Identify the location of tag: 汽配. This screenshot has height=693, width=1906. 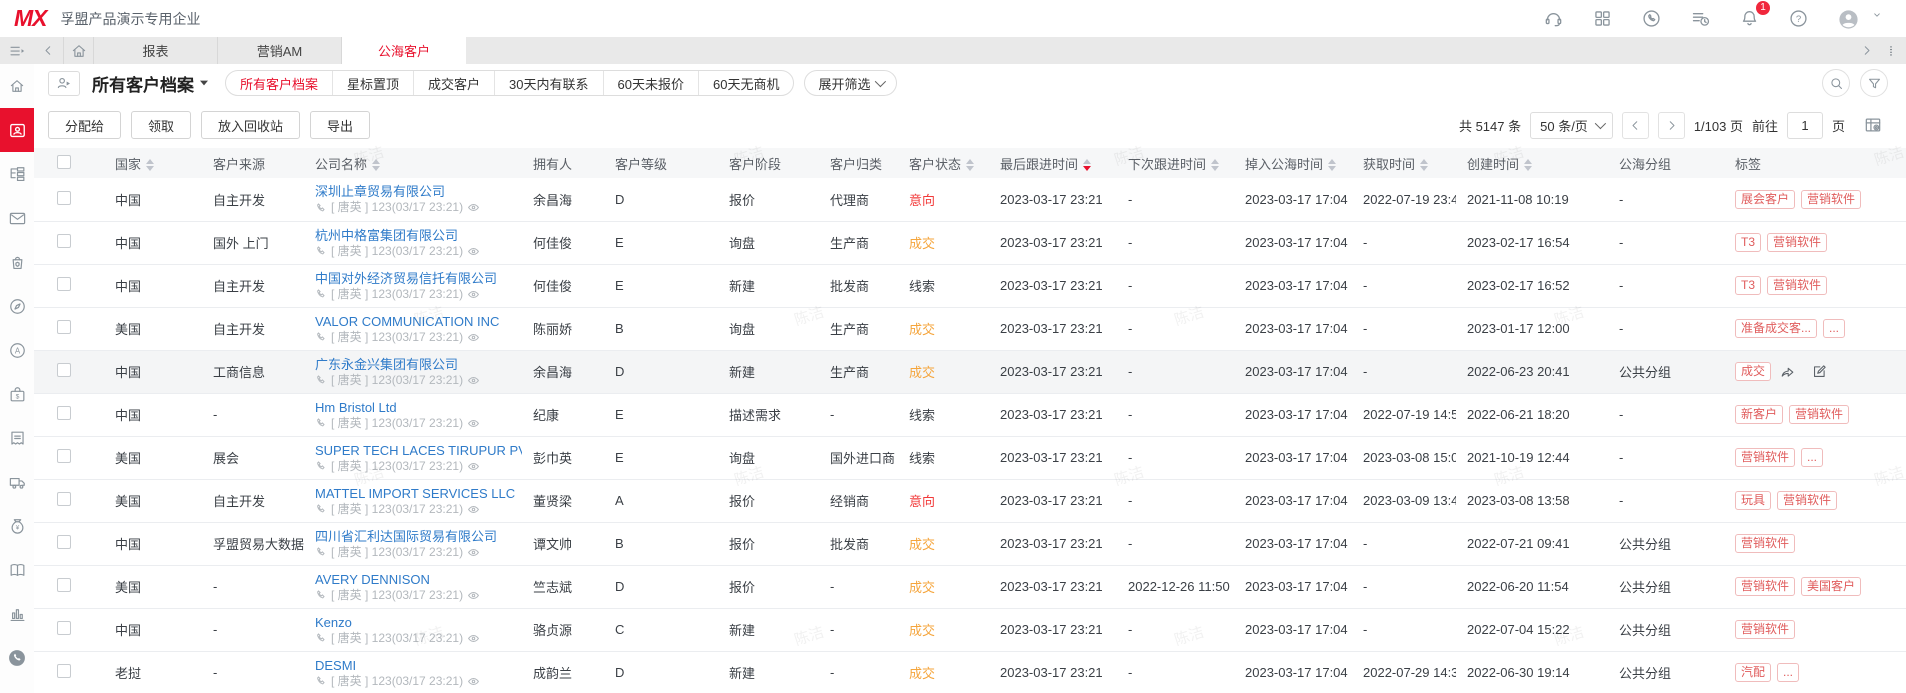
(1753, 672).